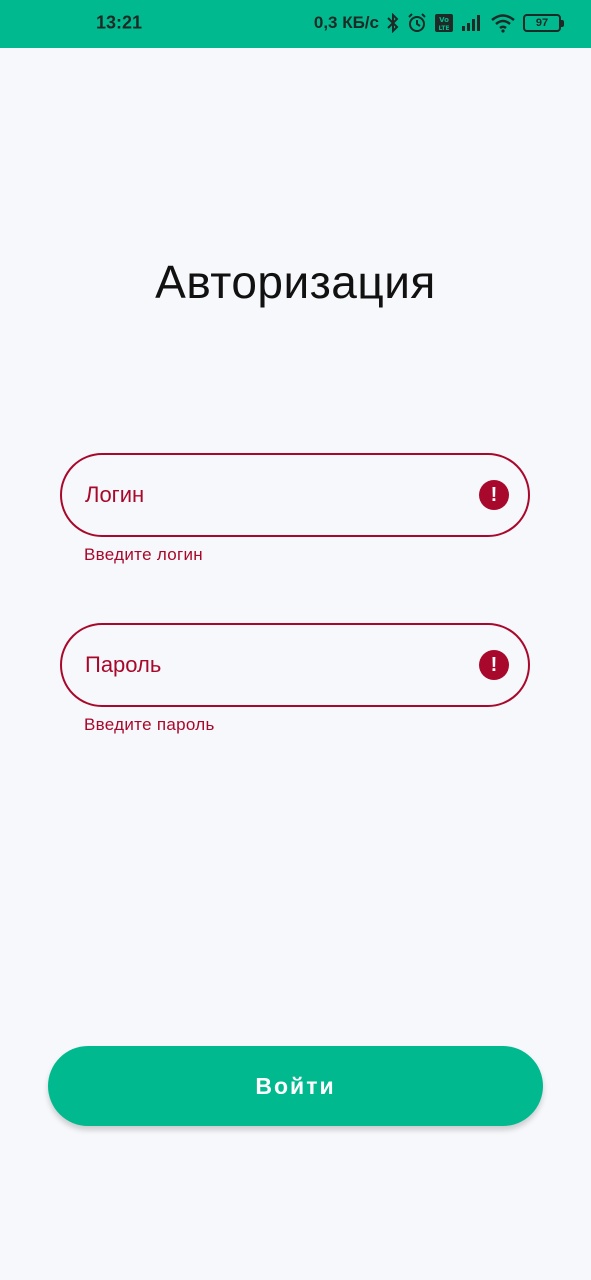 The height and width of the screenshot is (1280, 591). I want to click on wifi-icon, so click(503, 23).